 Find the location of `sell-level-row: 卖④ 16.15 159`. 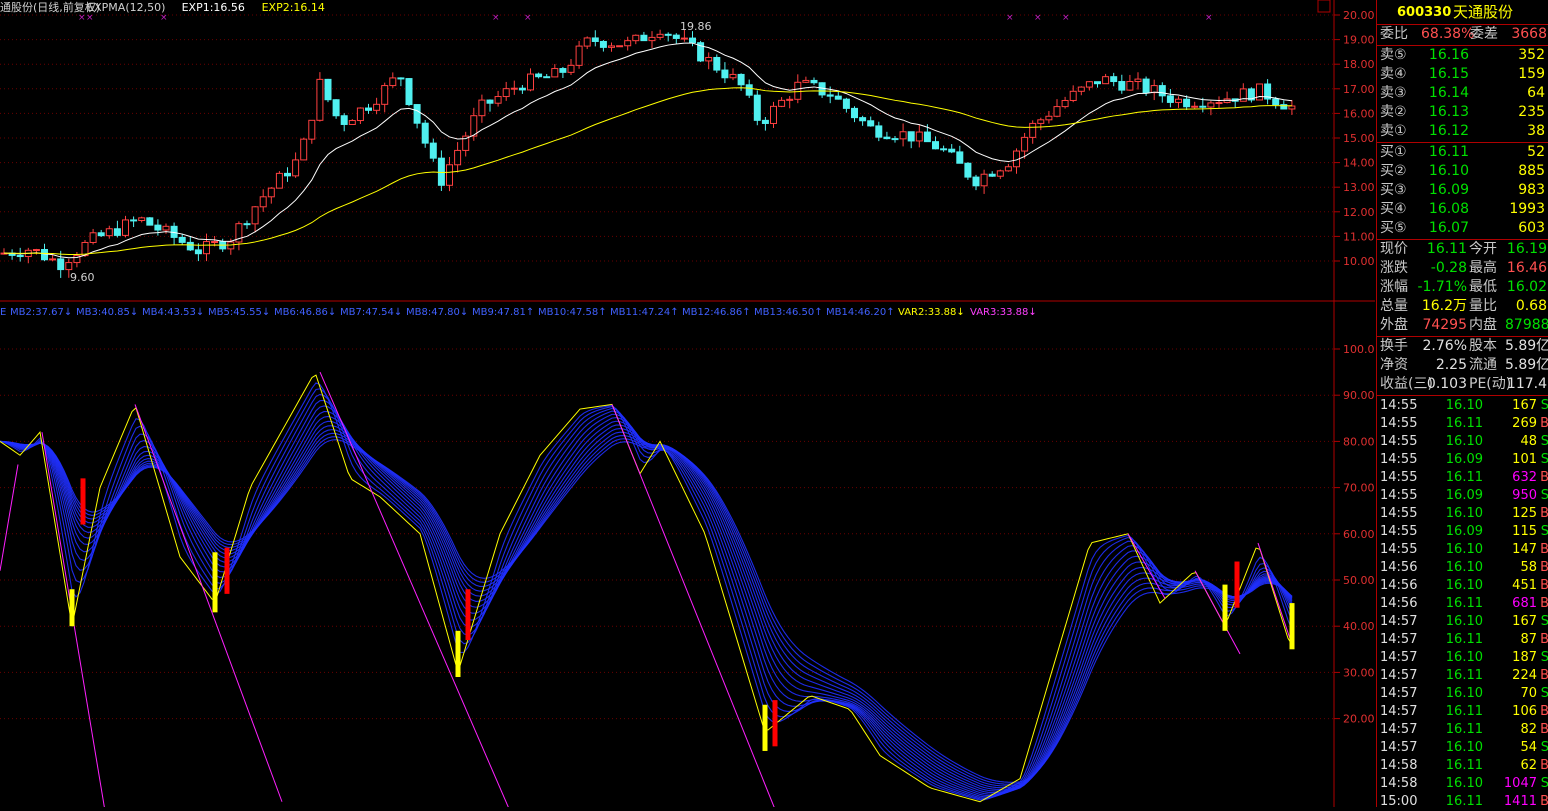

sell-level-row: 卖④ 16.15 159 is located at coordinates (1462, 74).